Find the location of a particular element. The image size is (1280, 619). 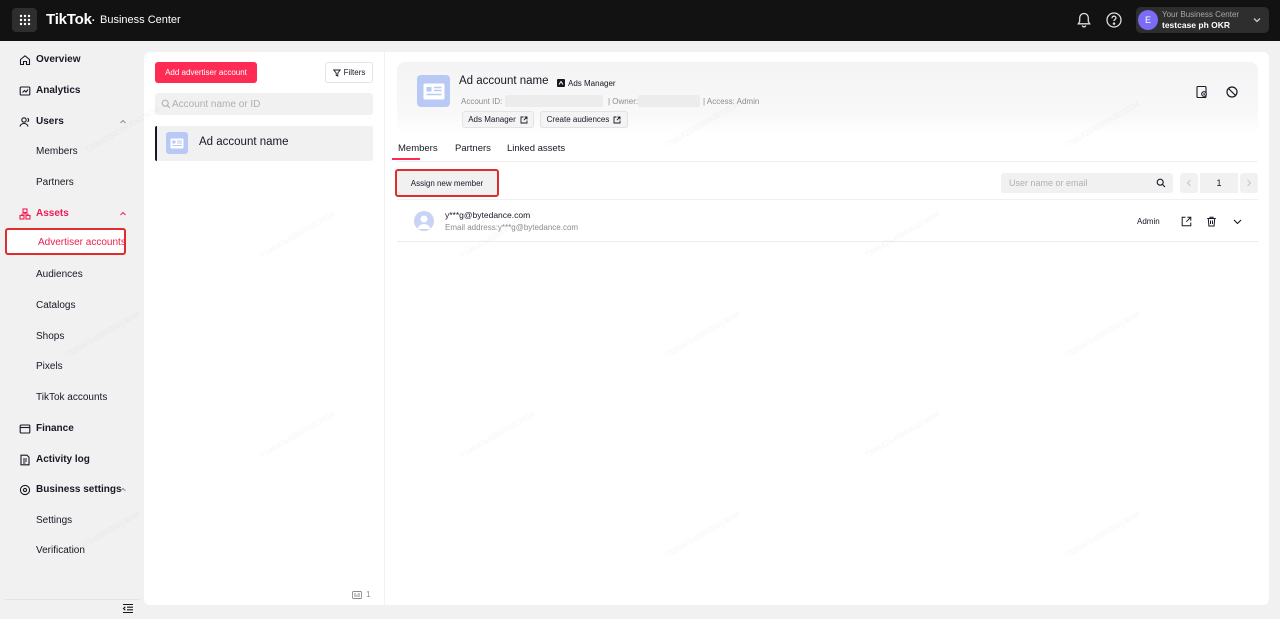

apps-grid-icon is located at coordinates (24, 20).